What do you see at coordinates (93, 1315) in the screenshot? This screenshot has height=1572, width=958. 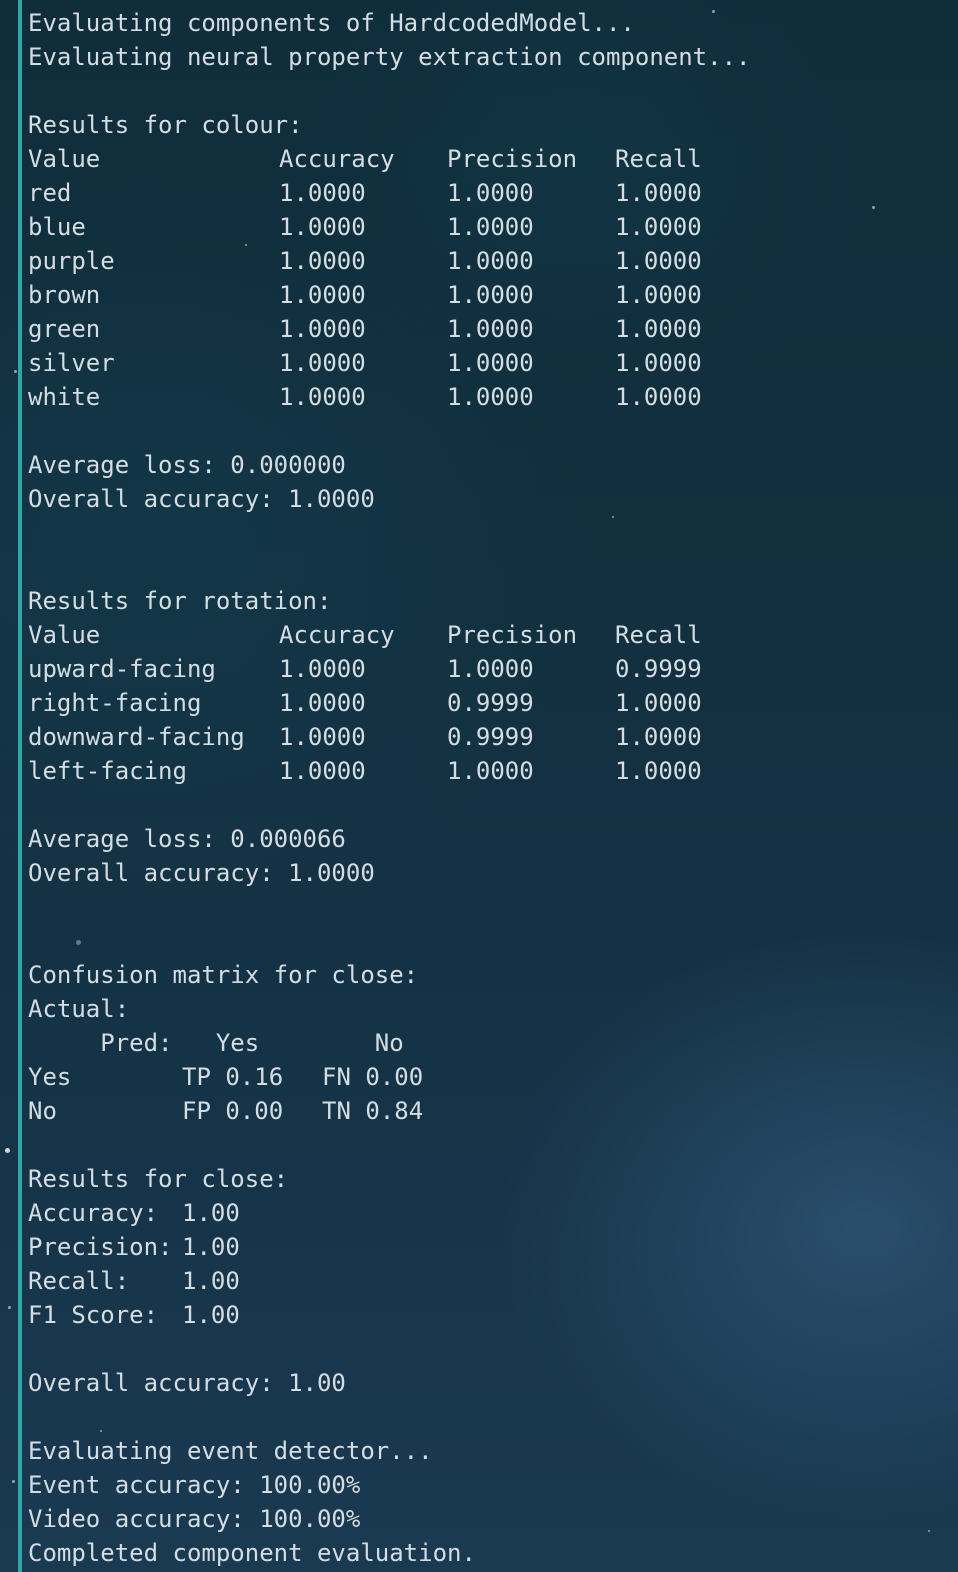 I see `metric-label: F1 Score:` at bounding box center [93, 1315].